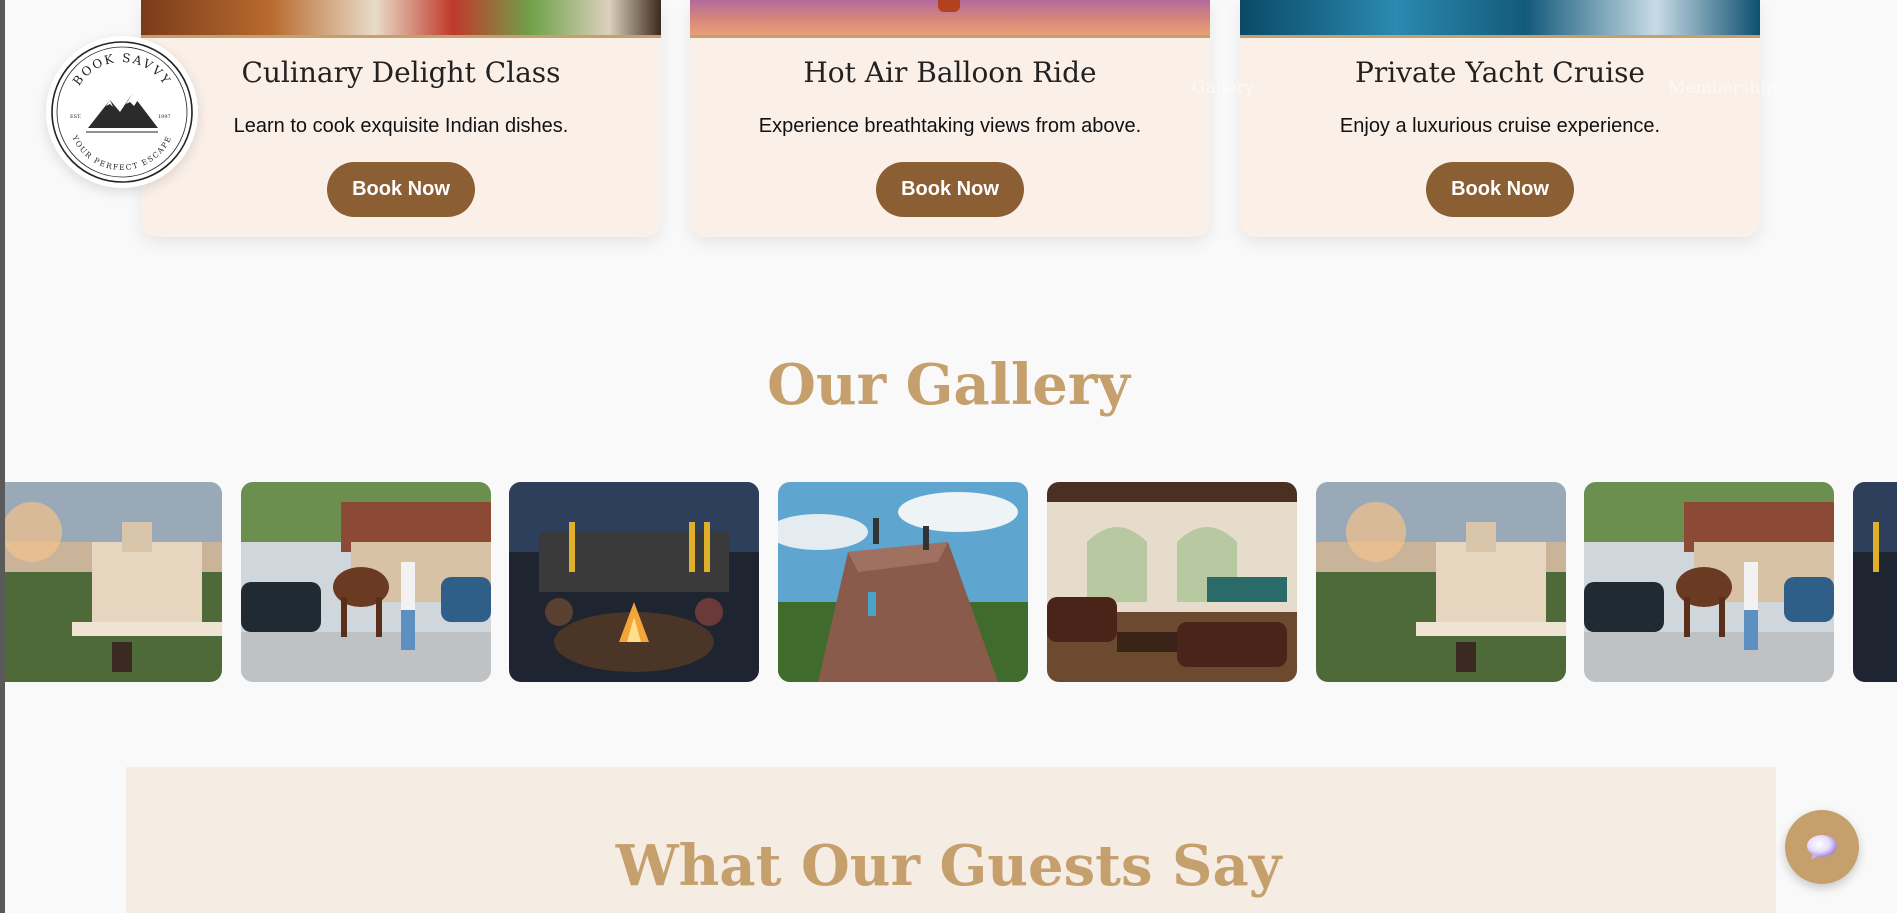 This screenshot has height=913, width=1897. Describe the element at coordinates (401, 126) in the screenshot. I see `card-description: Learn to cook exquisite Indian dishes.` at that location.